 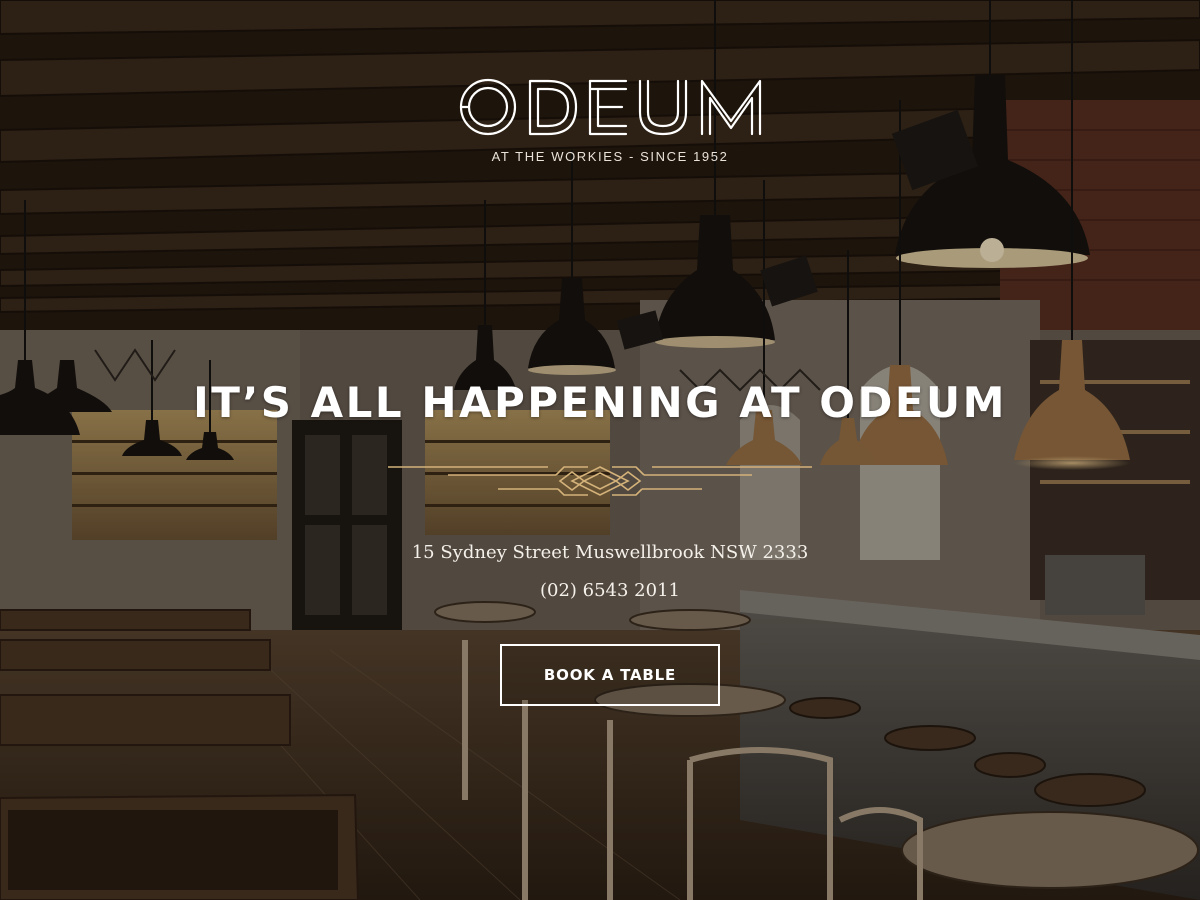 I want to click on odeum-logo, so click(x=610, y=107).